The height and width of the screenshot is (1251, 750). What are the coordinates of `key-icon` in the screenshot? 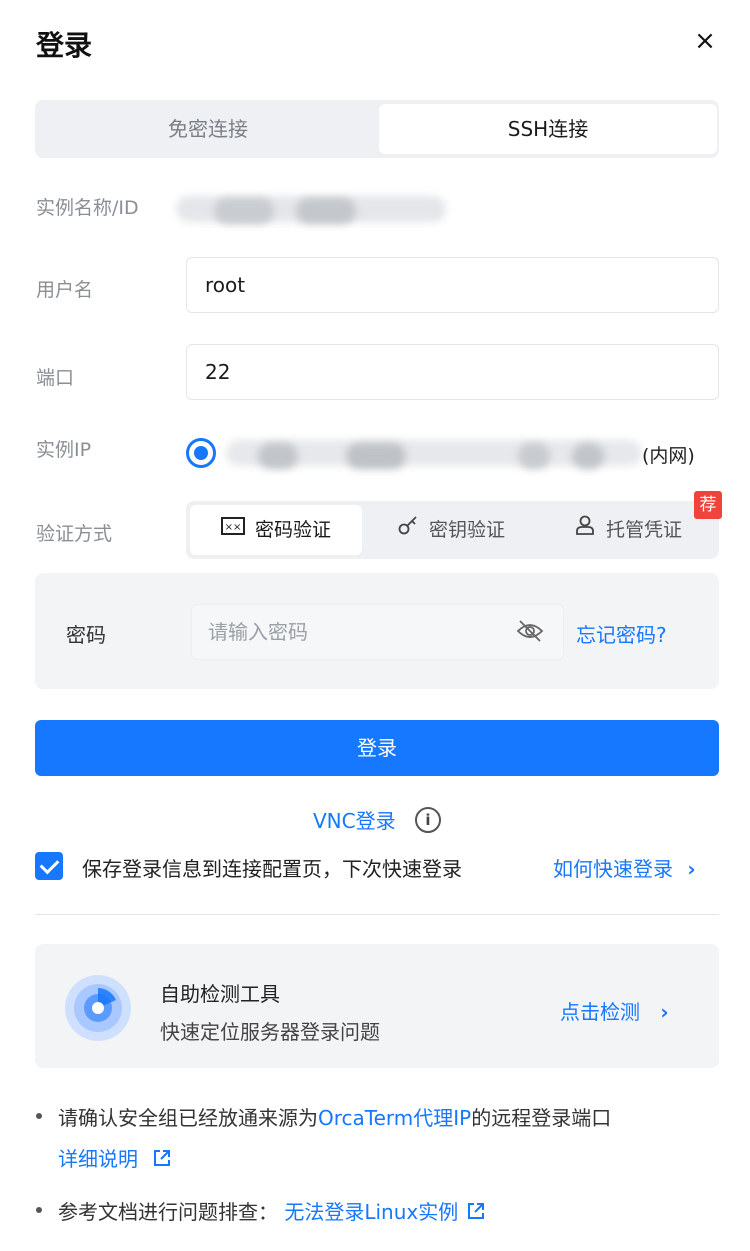 It's located at (408, 530).